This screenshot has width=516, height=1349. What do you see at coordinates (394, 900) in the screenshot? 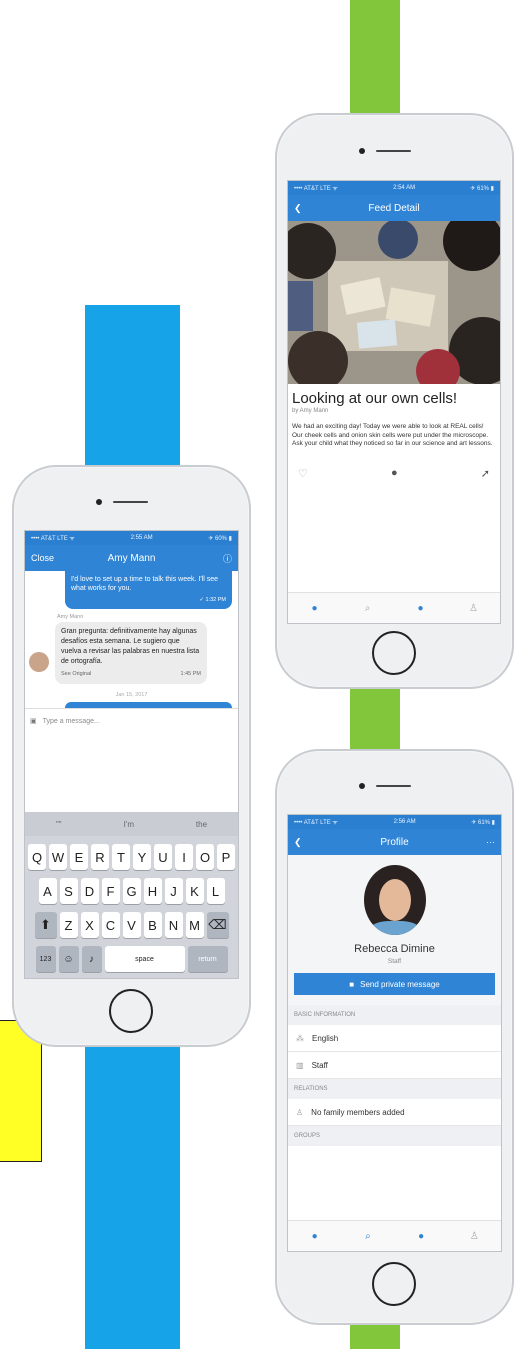
I see `profile-avatar` at bounding box center [394, 900].